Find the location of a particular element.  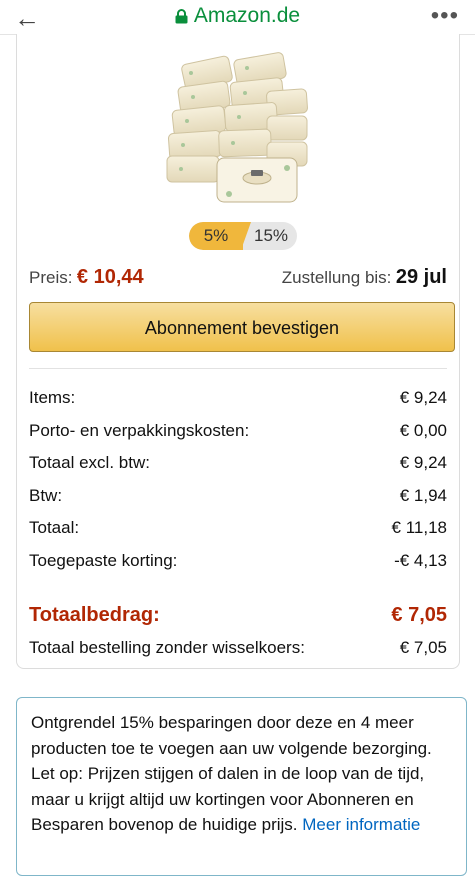

grand-total-row: Totaalbedrag: € 7,05 is located at coordinates (238, 618).